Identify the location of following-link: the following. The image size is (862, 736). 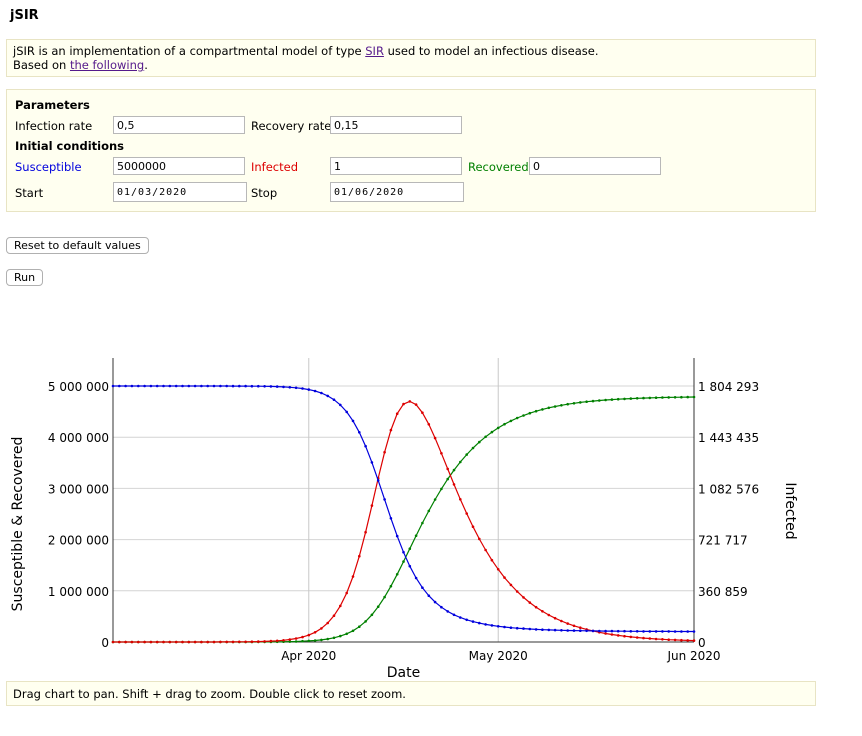
(107, 65).